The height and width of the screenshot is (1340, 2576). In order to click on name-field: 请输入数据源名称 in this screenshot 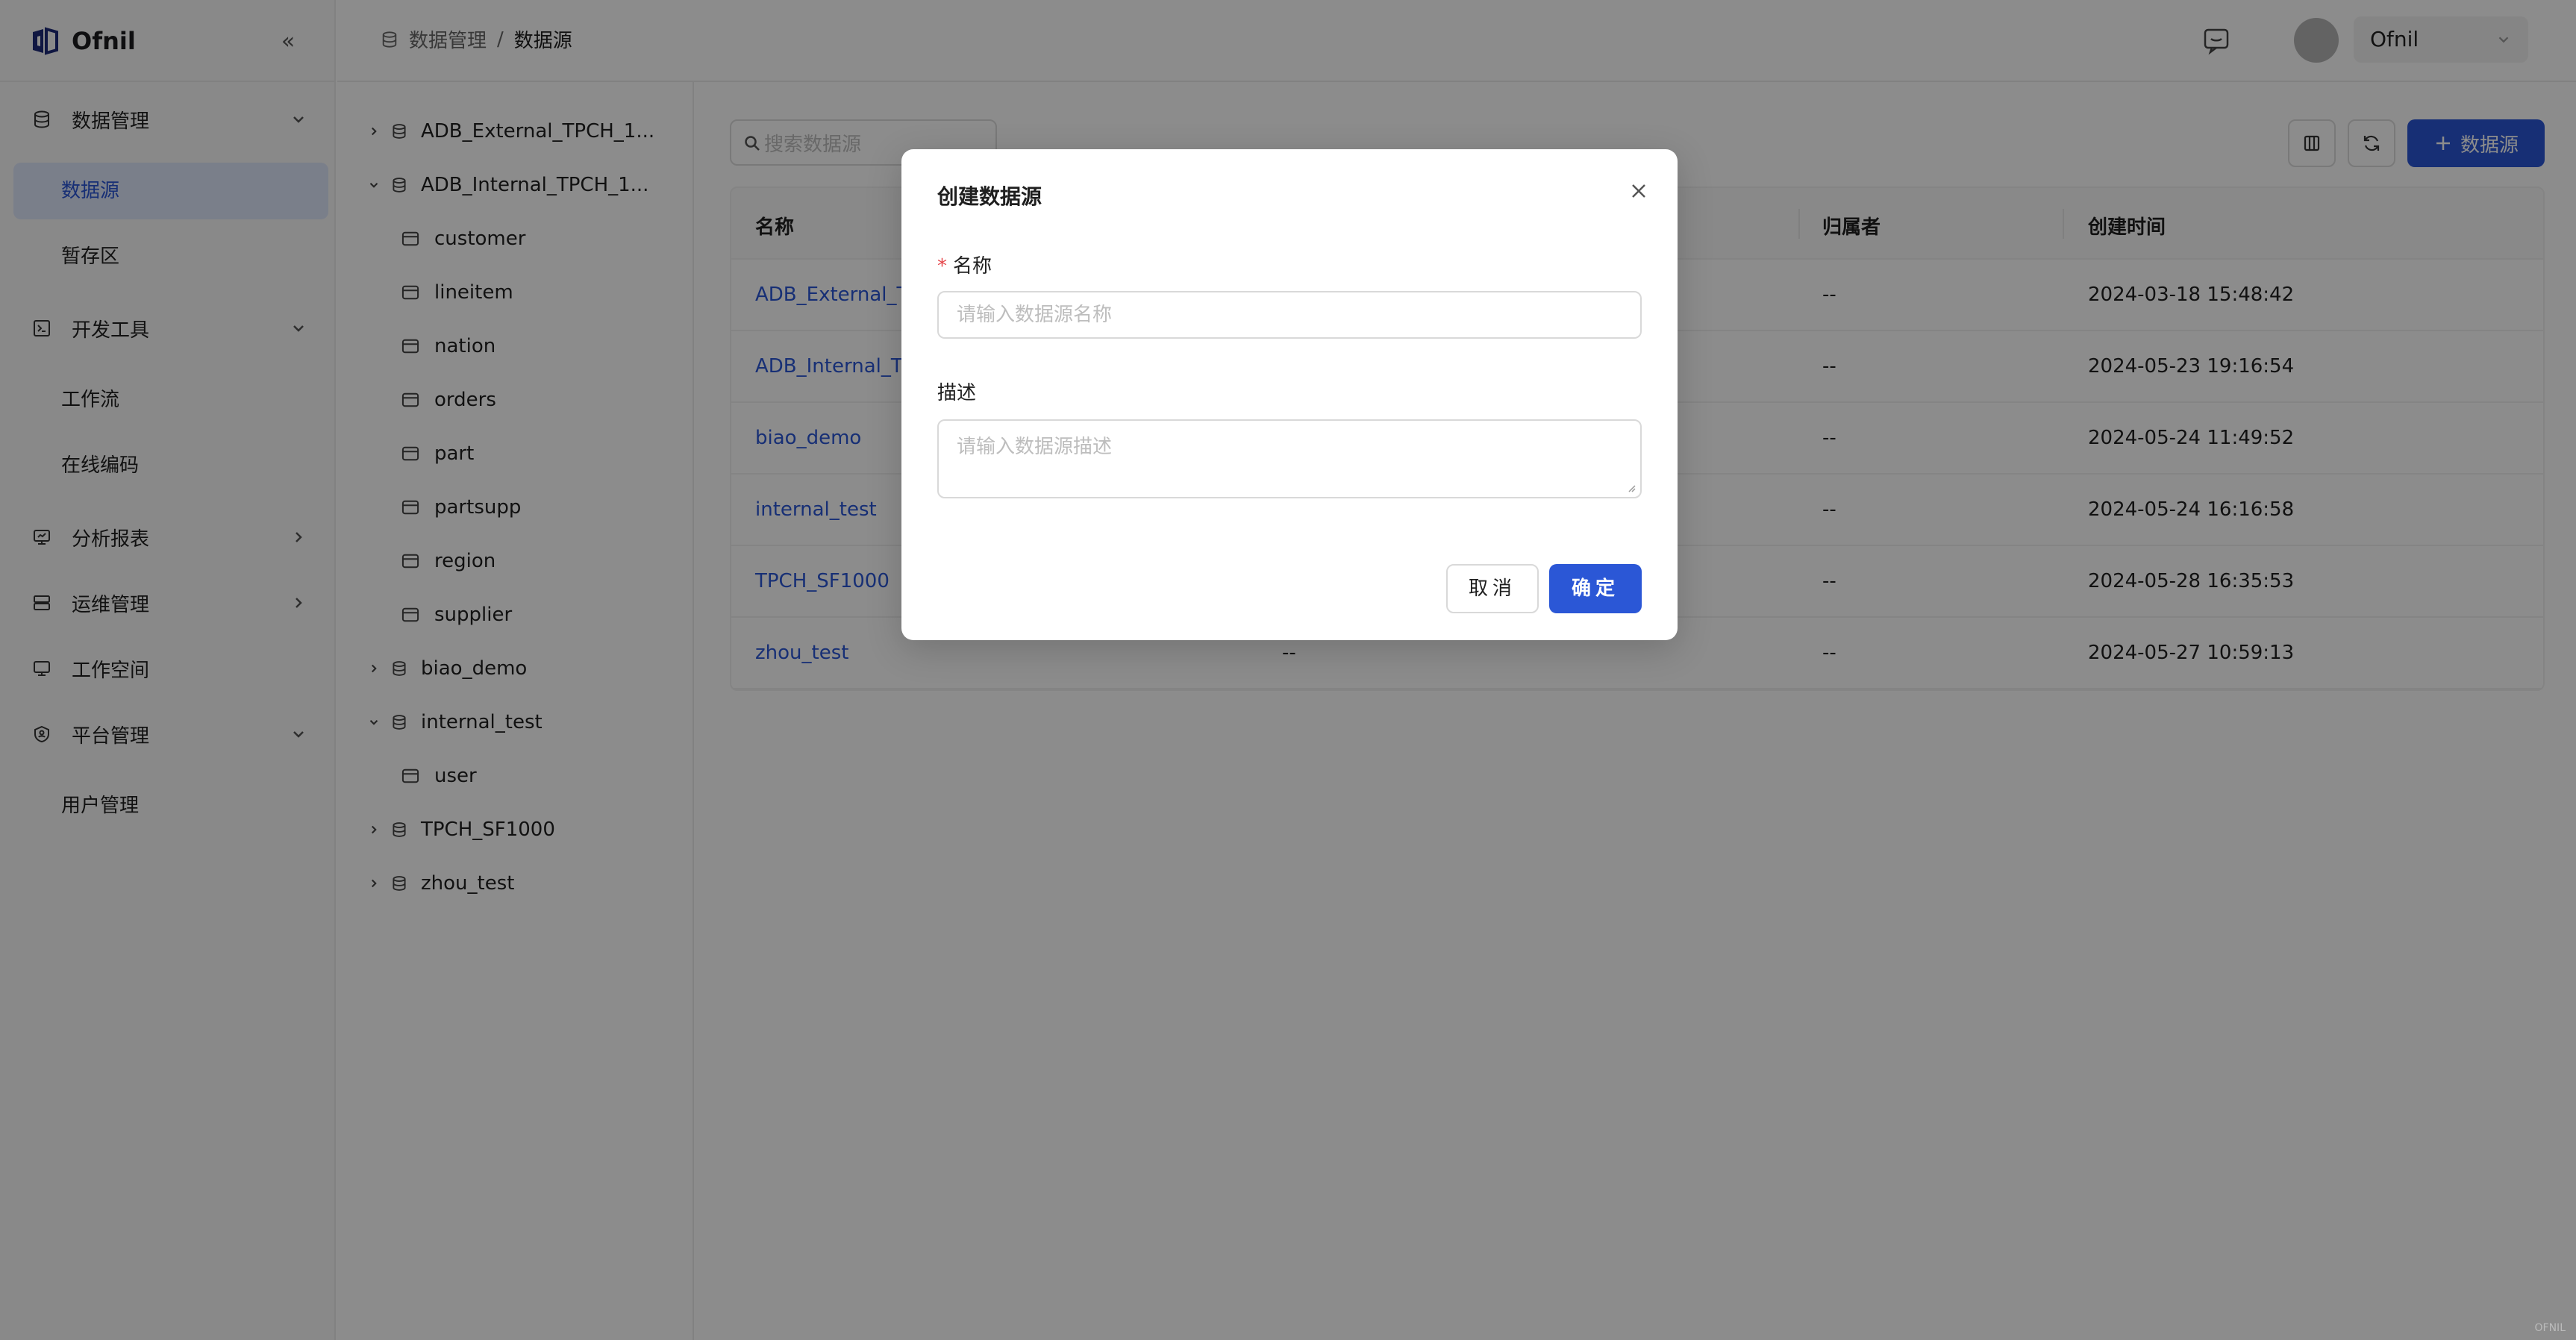, I will do `click(1289, 315)`.